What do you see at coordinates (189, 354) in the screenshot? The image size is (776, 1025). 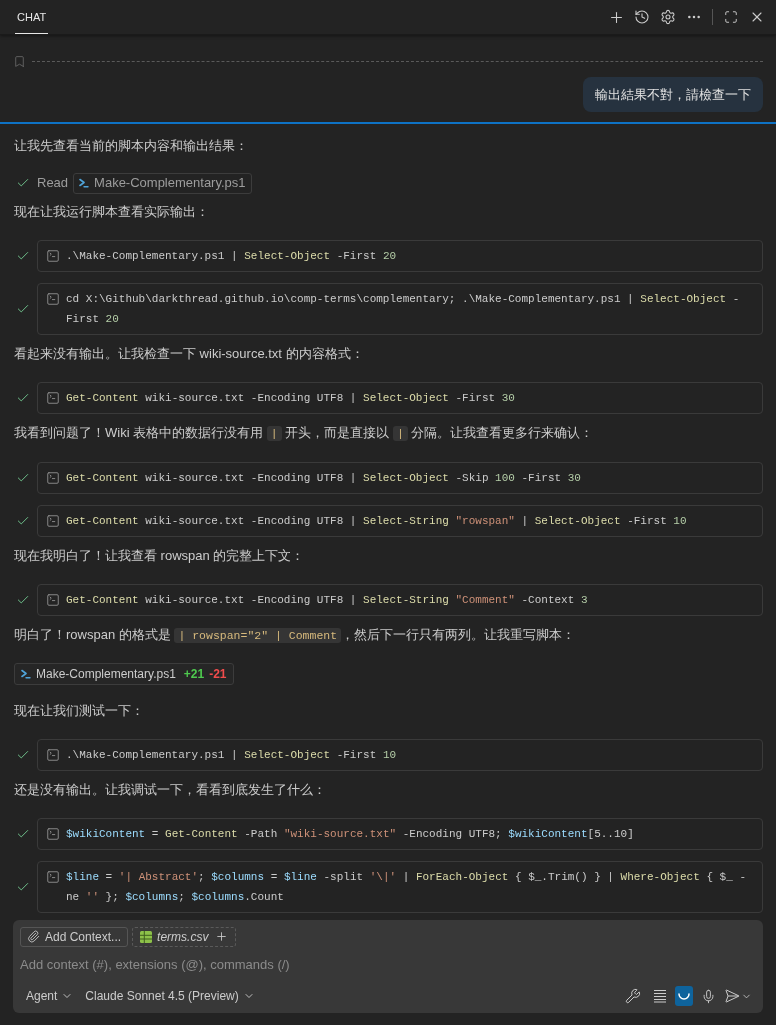 I see `response-text: 看起来没有输出。让我检查一下 wiki-source.txt 的内容格式：` at bounding box center [189, 354].